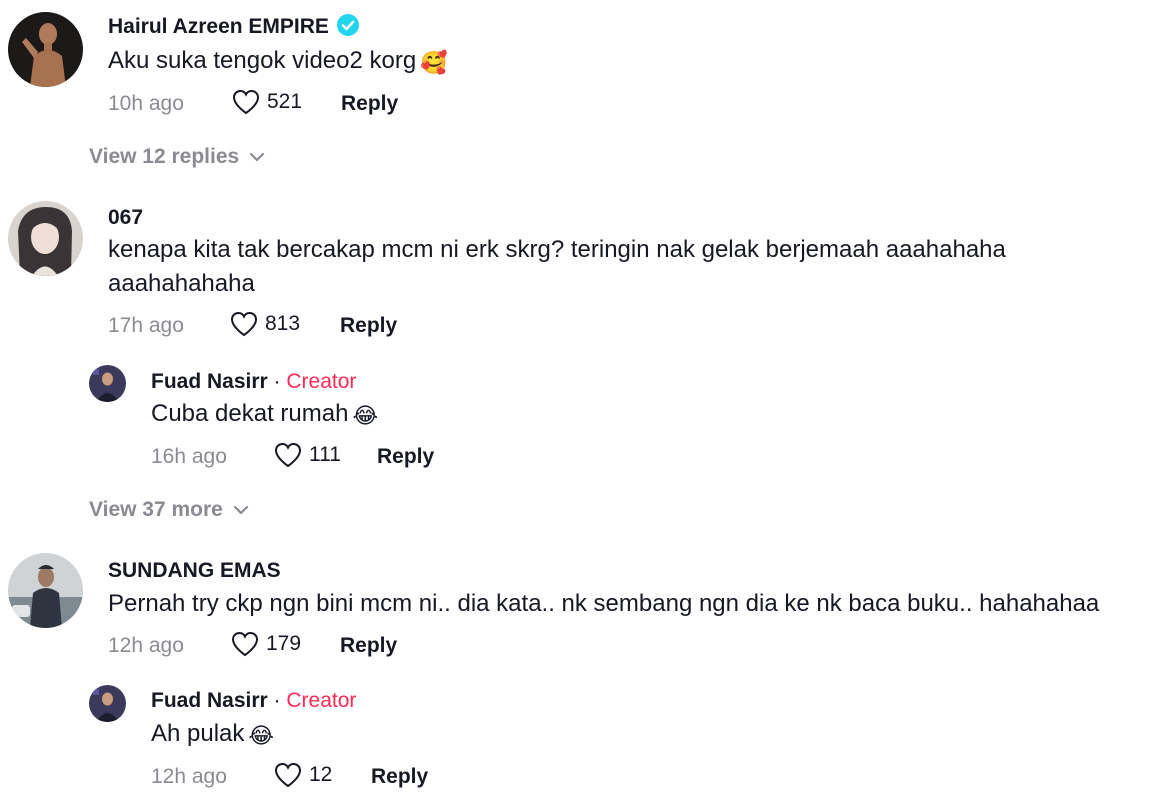 The height and width of the screenshot is (800, 1173). I want to click on like-button: 179, so click(265, 644).